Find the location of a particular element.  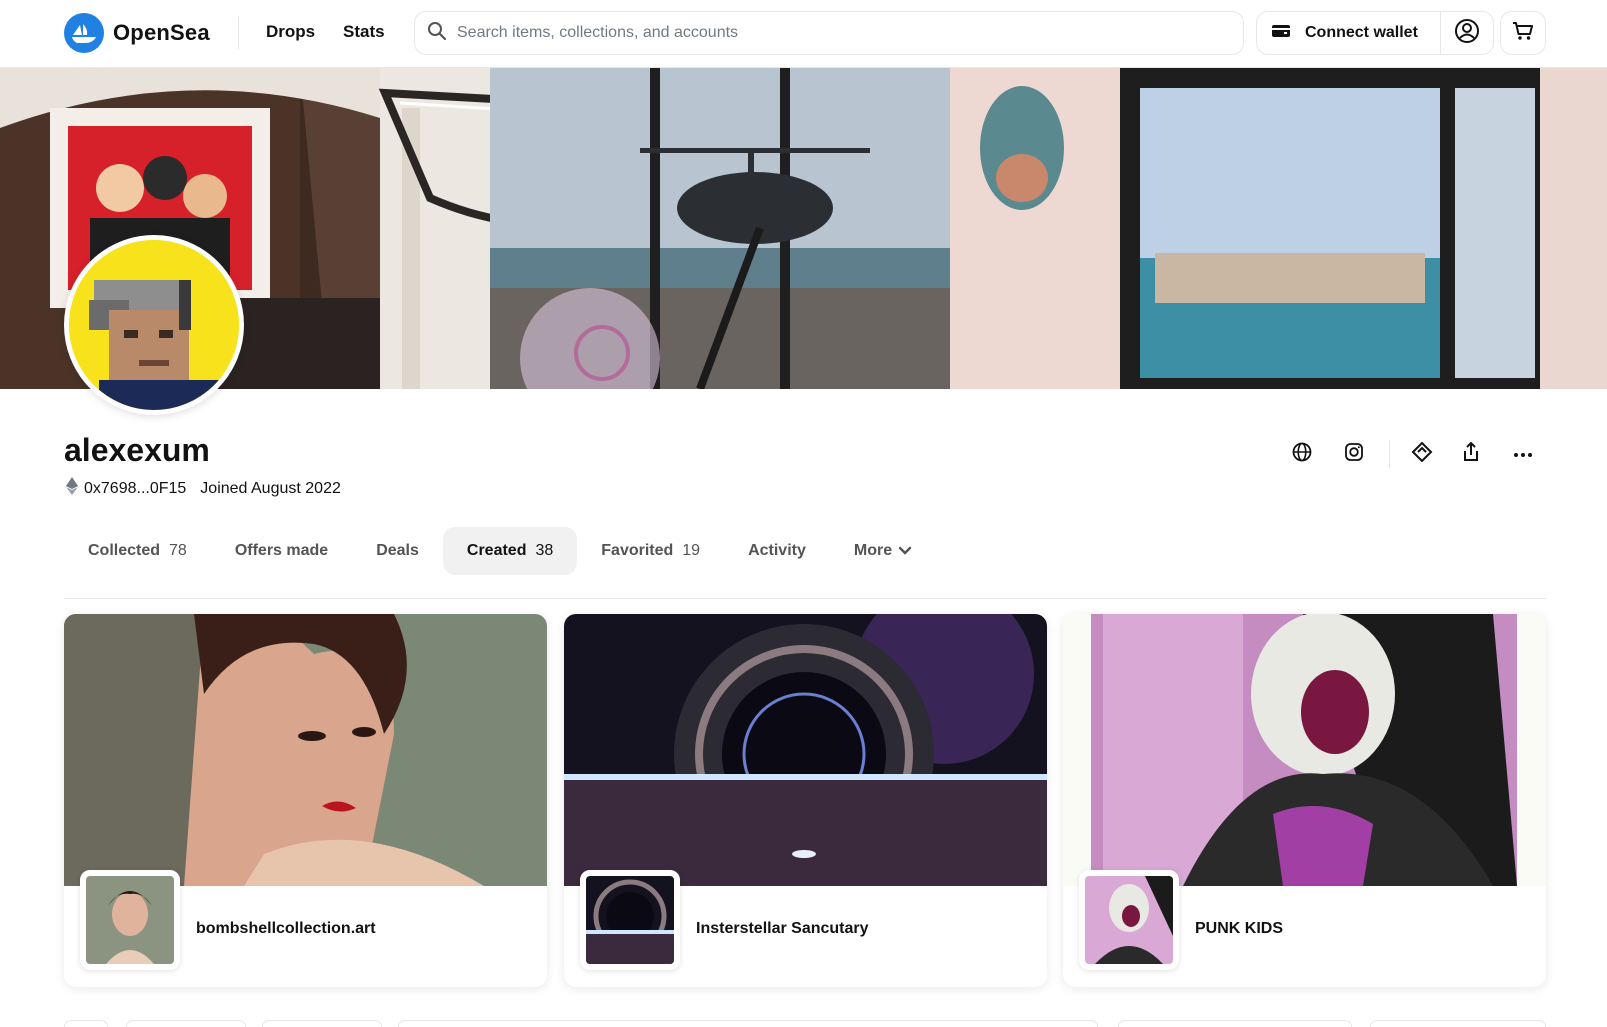

collection-card: PUNK KIDS is located at coordinates (1304, 800).